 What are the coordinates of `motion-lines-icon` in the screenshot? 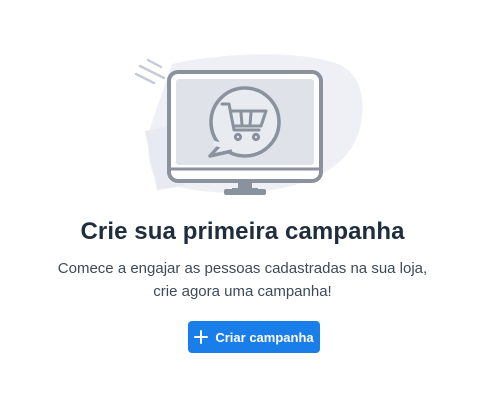 It's located at (150, 71).